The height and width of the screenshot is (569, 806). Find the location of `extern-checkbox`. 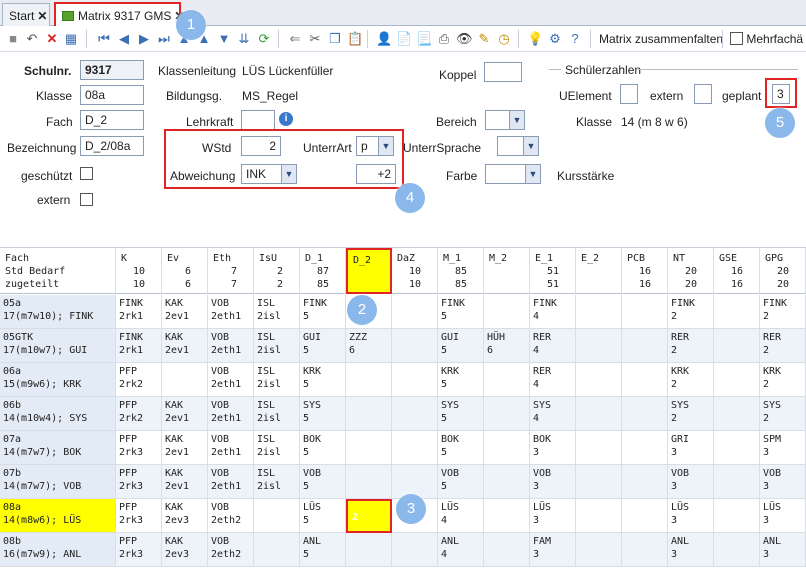

extern-checkbox is located at coordinates (86, 199).